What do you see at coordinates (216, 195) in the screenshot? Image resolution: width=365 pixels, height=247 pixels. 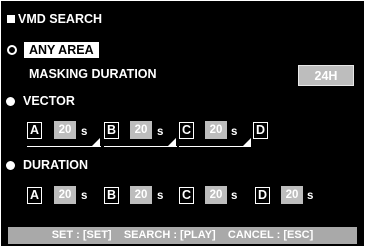 I see `duration-area-c-value: 20` at bounding box center [216, 195].